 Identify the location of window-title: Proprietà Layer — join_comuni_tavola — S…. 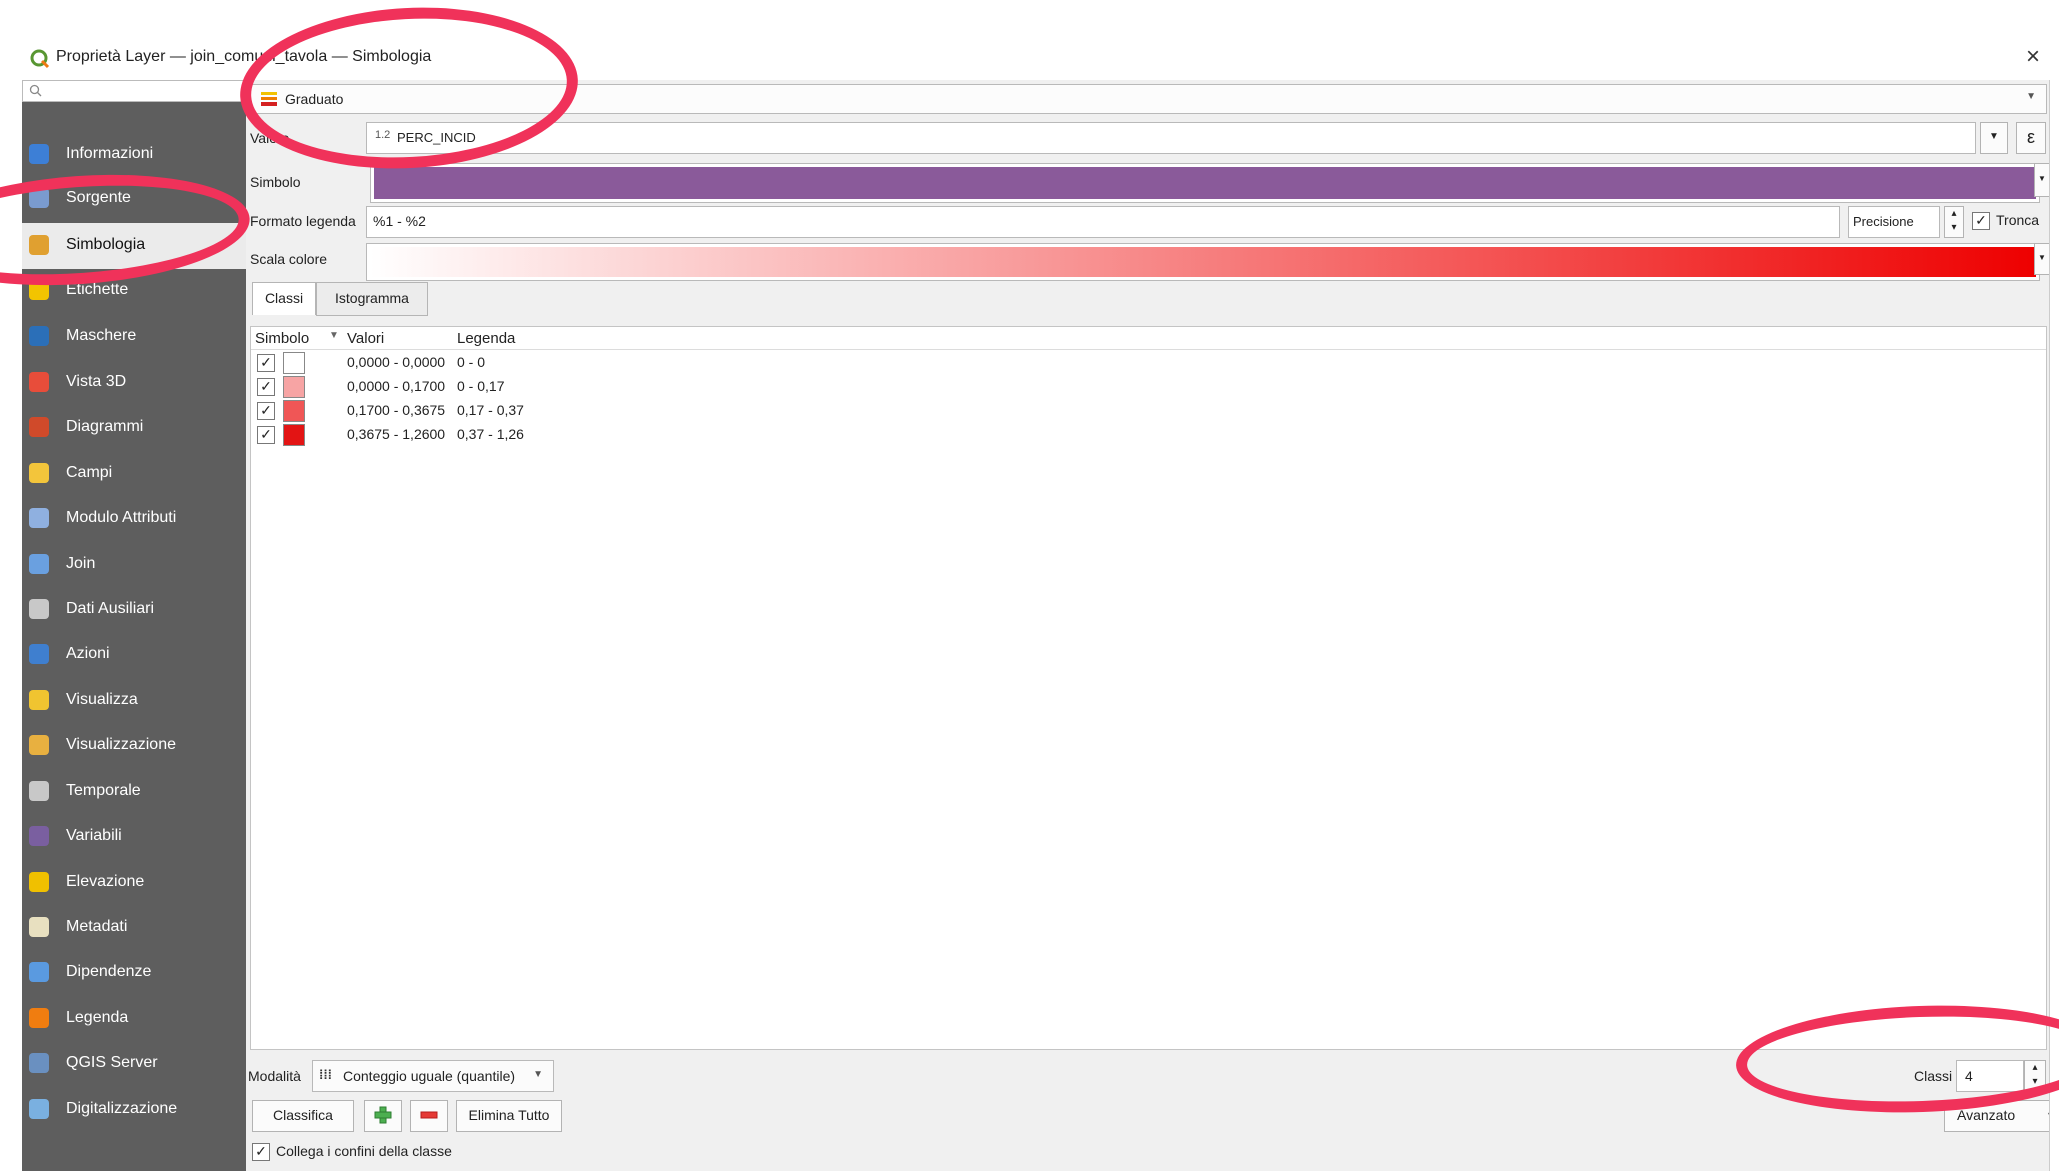
(244, 56).